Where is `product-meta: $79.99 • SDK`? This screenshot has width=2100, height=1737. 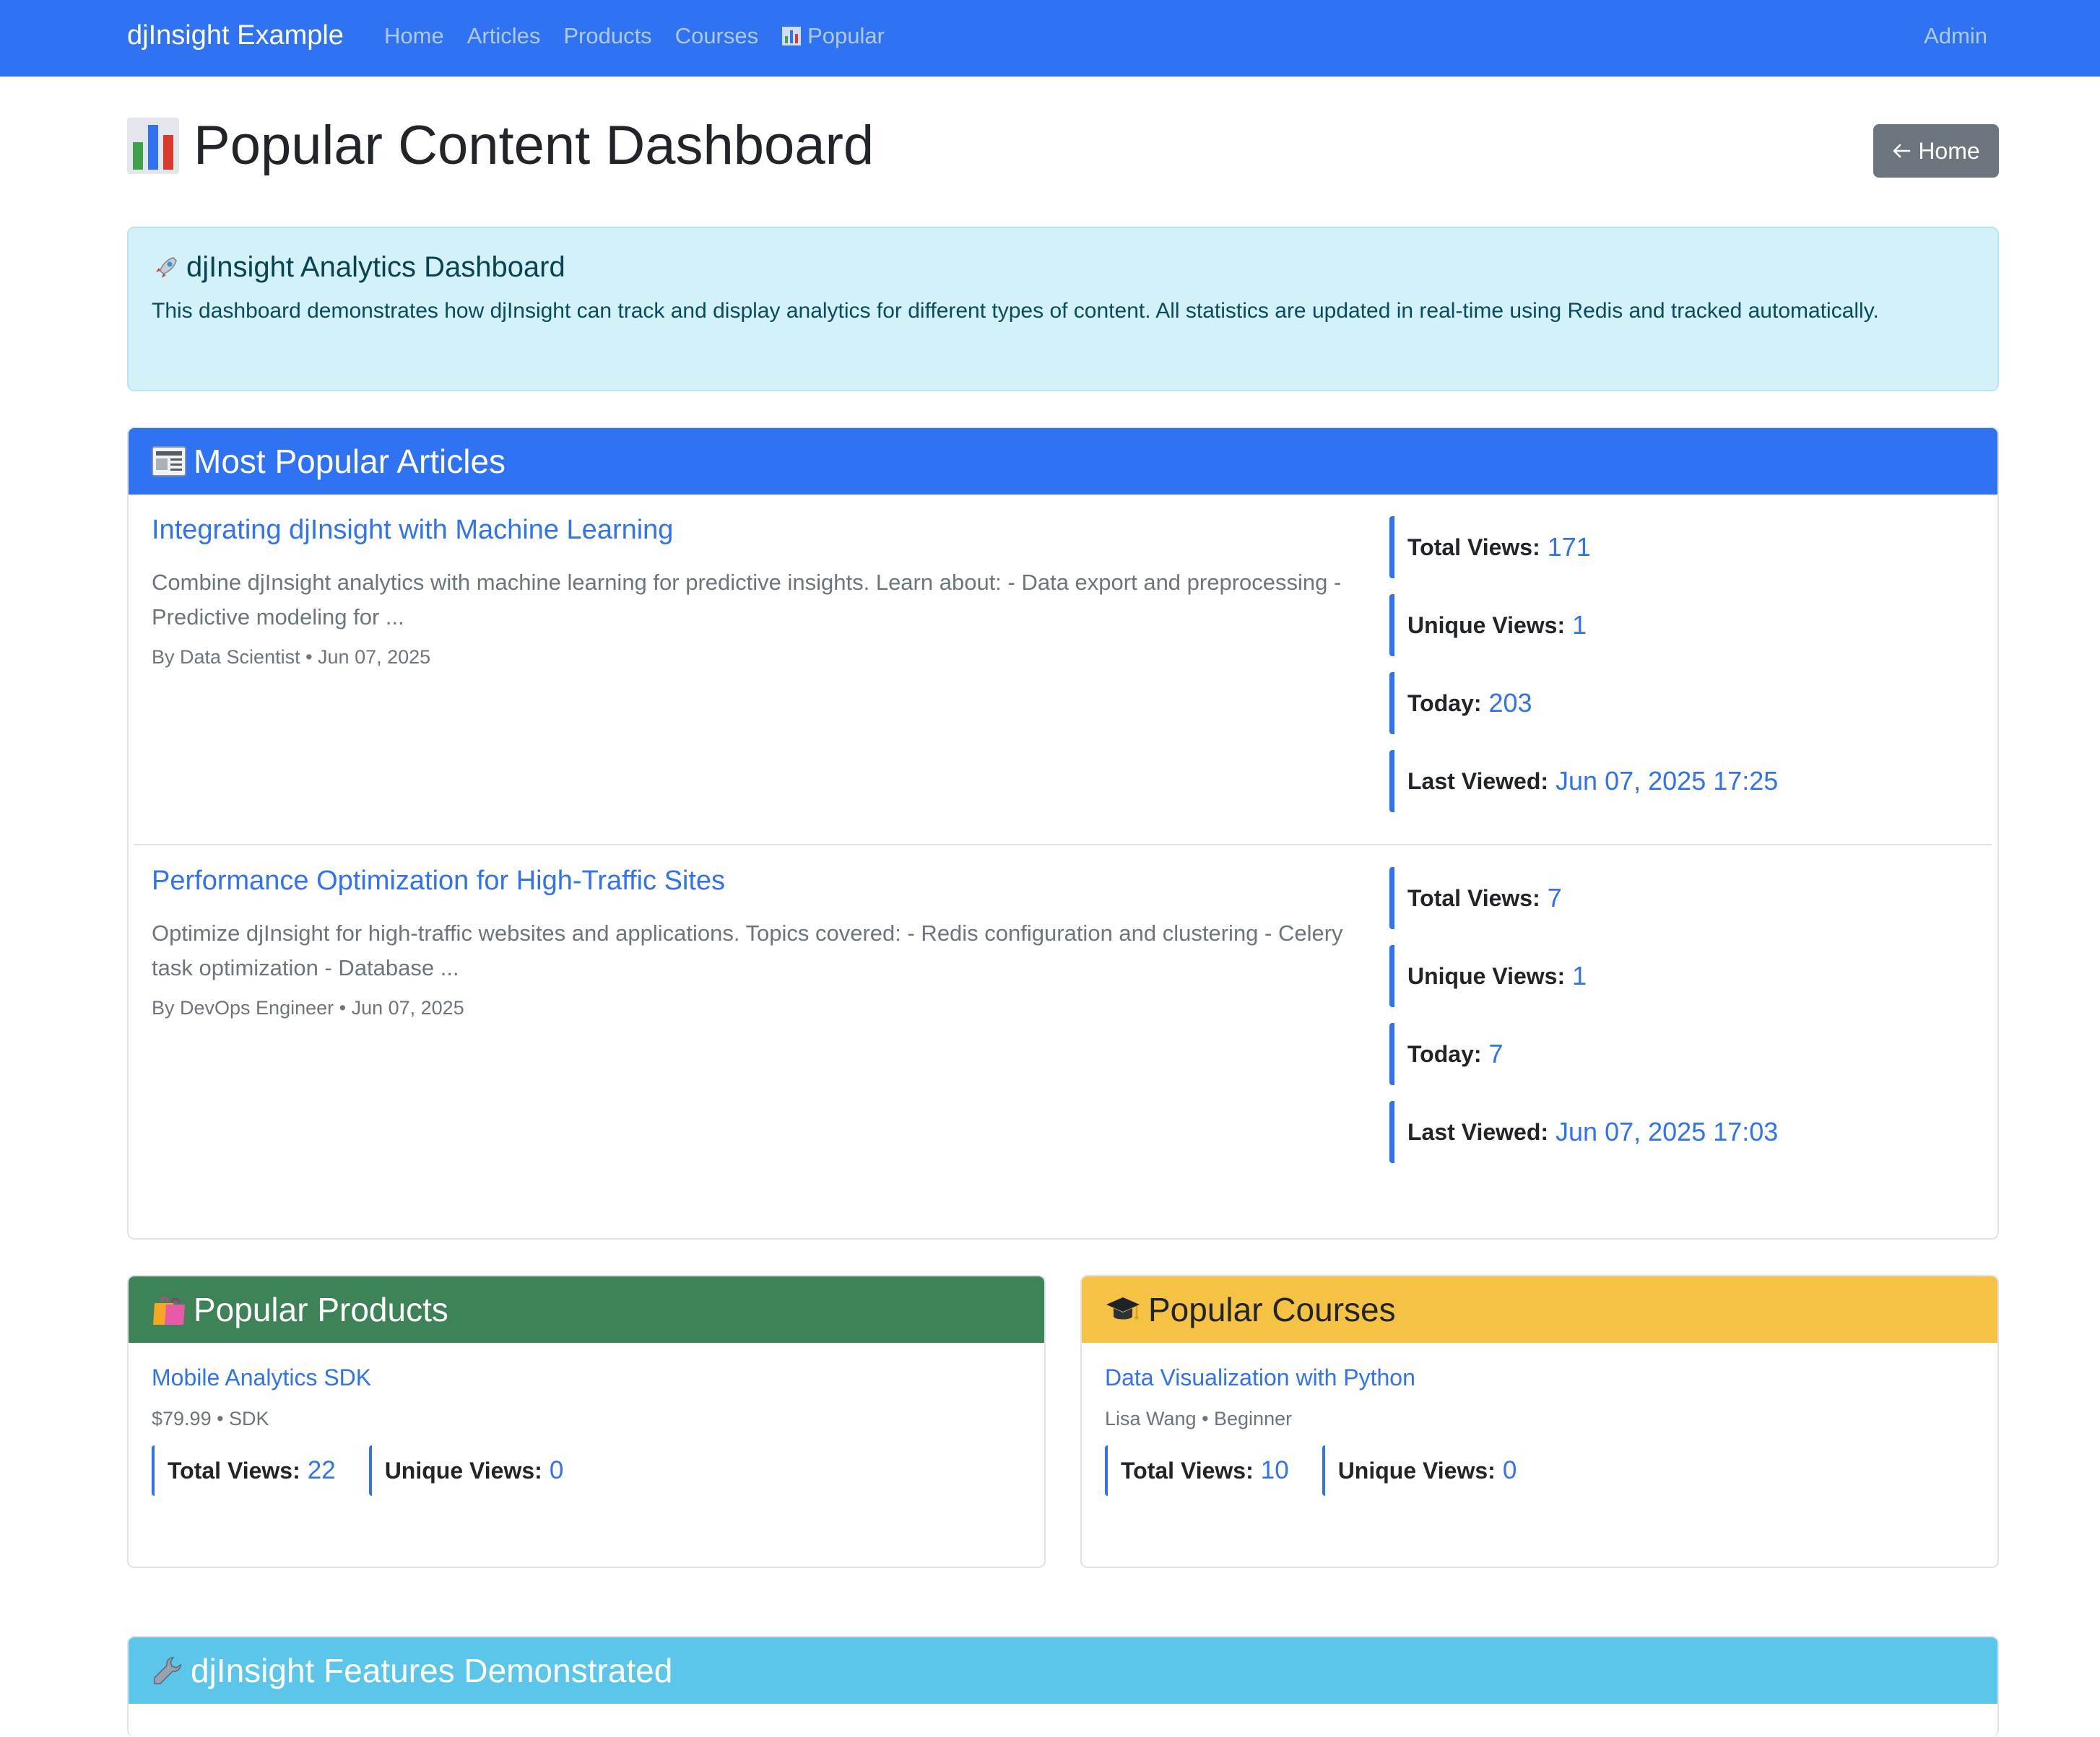
product-meta: $79.99 • SDK is located at coordinates (211, 1419).